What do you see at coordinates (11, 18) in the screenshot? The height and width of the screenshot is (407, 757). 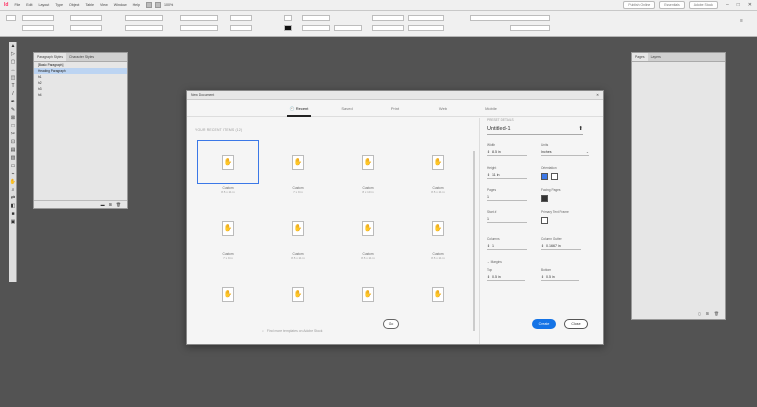 I see `reference-point-icon` at bounding box center [11, 18].